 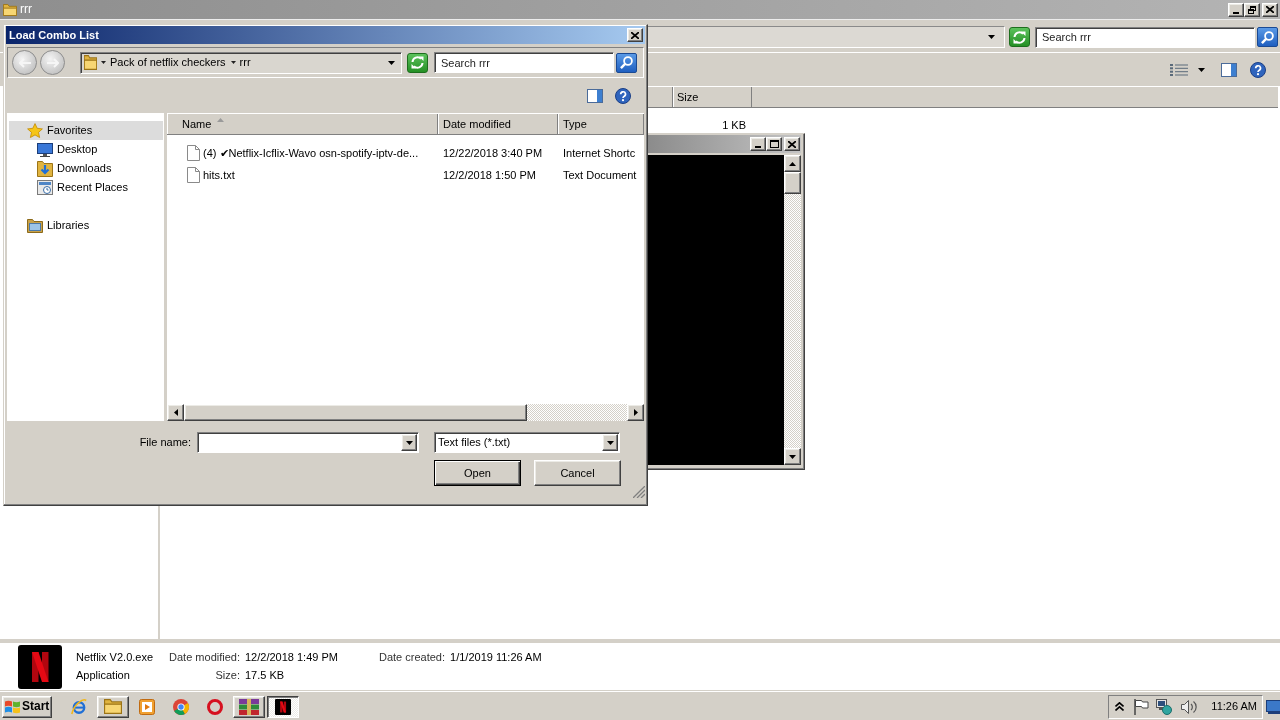 What do you see at coordinates (527, 442) in the screenshot?
I see `file-type-dropdown: Text files (*.txt)` at bounding box center [527, 442].